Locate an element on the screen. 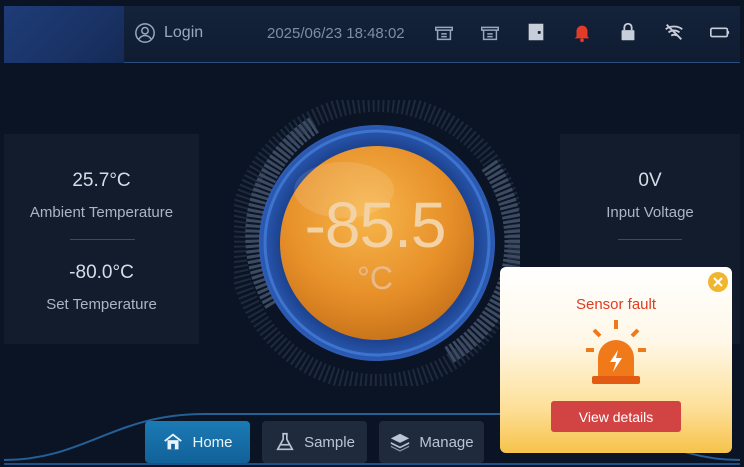  nav-manage-label: Manage is located at coordinates (446, 442).